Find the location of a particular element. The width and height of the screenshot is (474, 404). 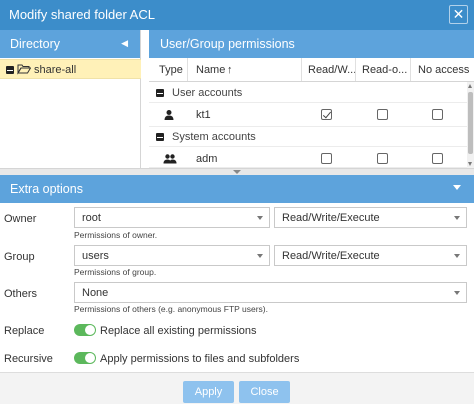

tree-node-share-all: share-all is located at coordinates (70, 69).